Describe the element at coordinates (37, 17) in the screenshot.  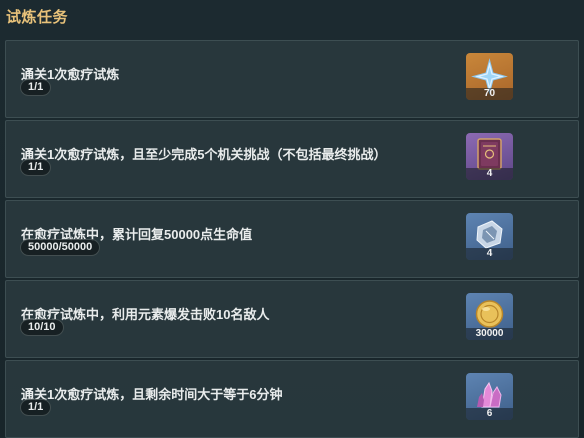
I see `page-title: 试炼任务` at that location.